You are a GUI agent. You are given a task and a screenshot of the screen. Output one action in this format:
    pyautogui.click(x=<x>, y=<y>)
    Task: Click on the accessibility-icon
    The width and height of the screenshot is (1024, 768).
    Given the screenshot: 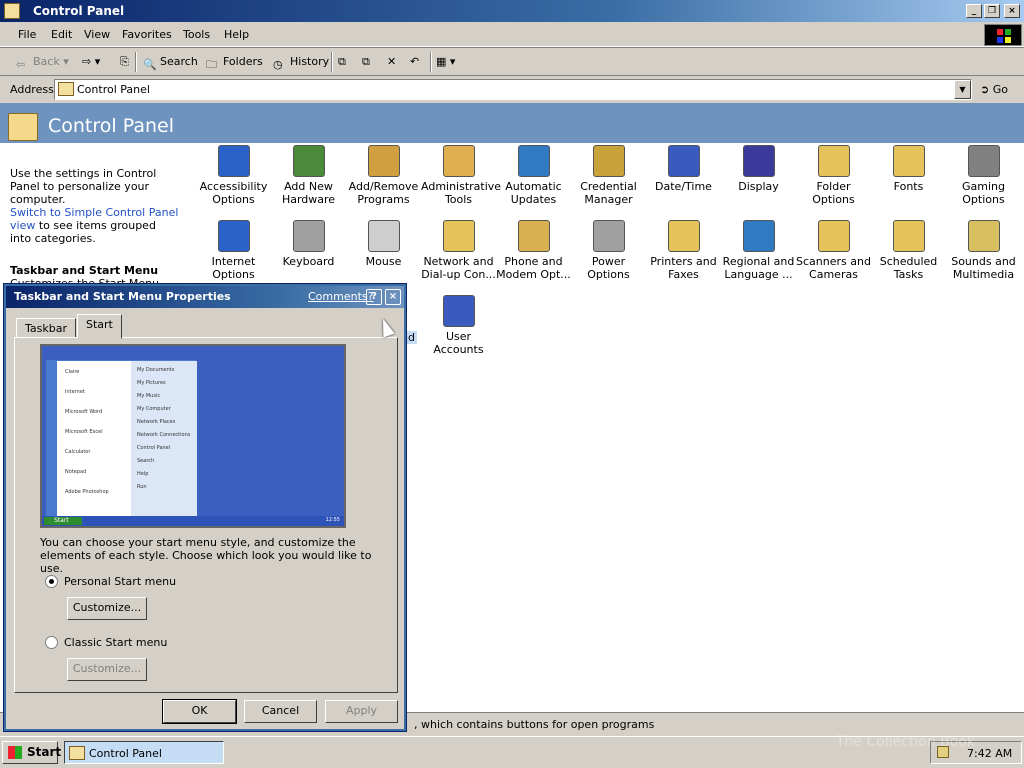 What is the action you would take?
    pyautogui.click(x=233, y=161)
    